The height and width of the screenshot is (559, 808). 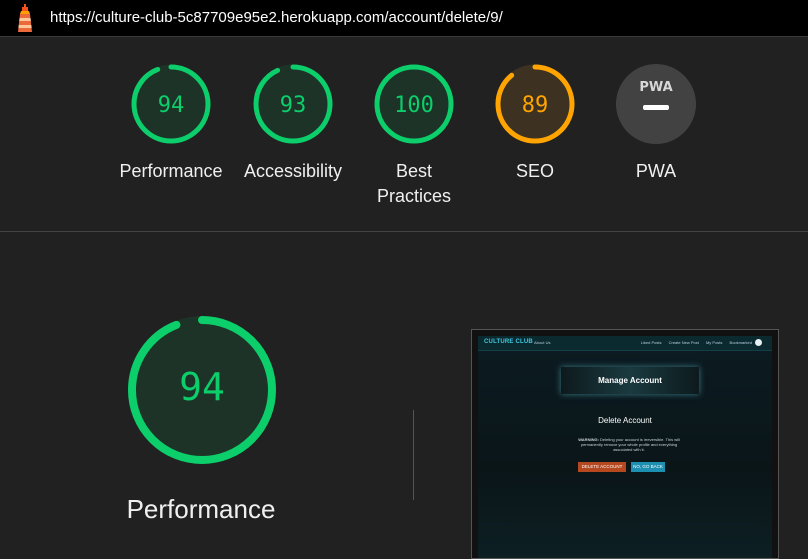 I want to click on gauge-pwa: PWA PWA, so click(x=656, y=123).